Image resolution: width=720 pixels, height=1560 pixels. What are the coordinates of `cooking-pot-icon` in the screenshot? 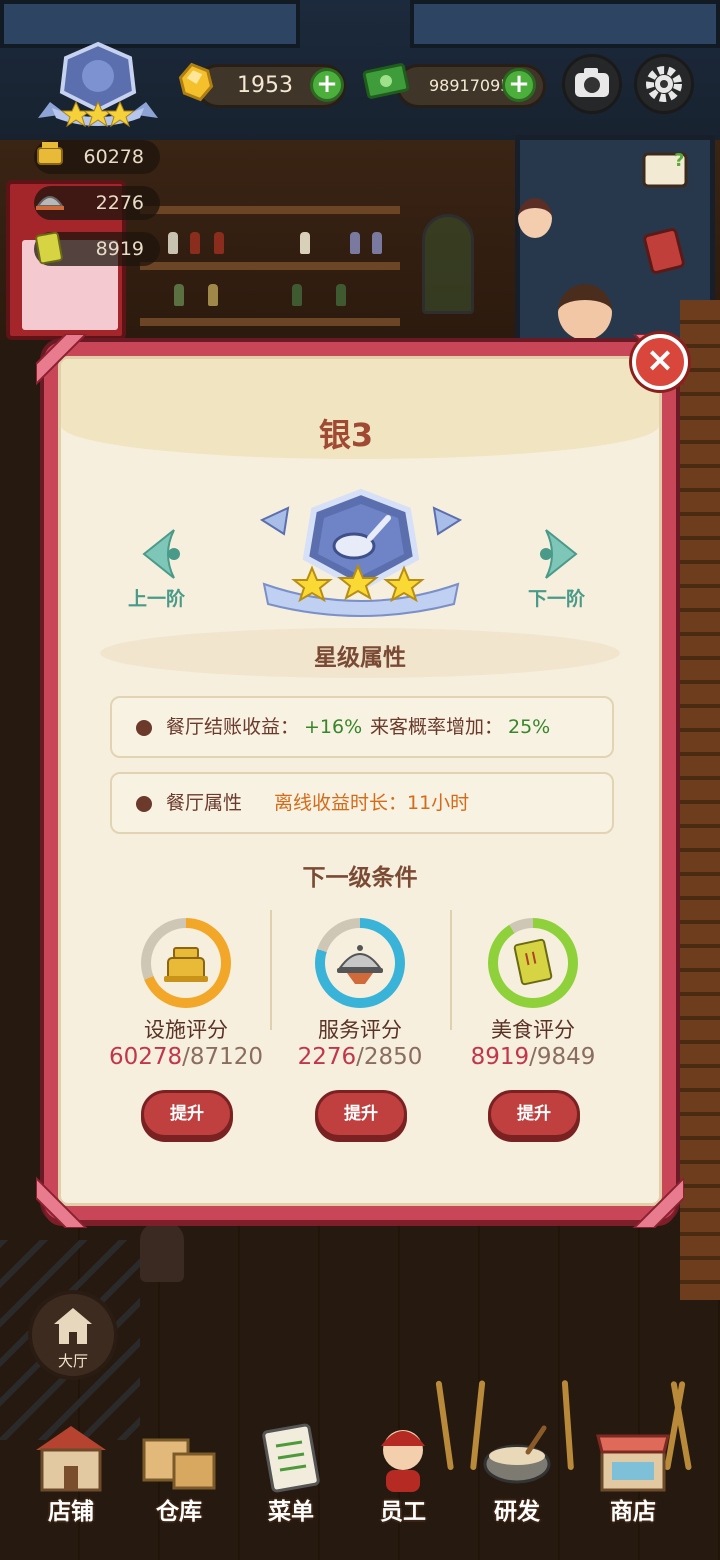 It's located at (517, 1454).